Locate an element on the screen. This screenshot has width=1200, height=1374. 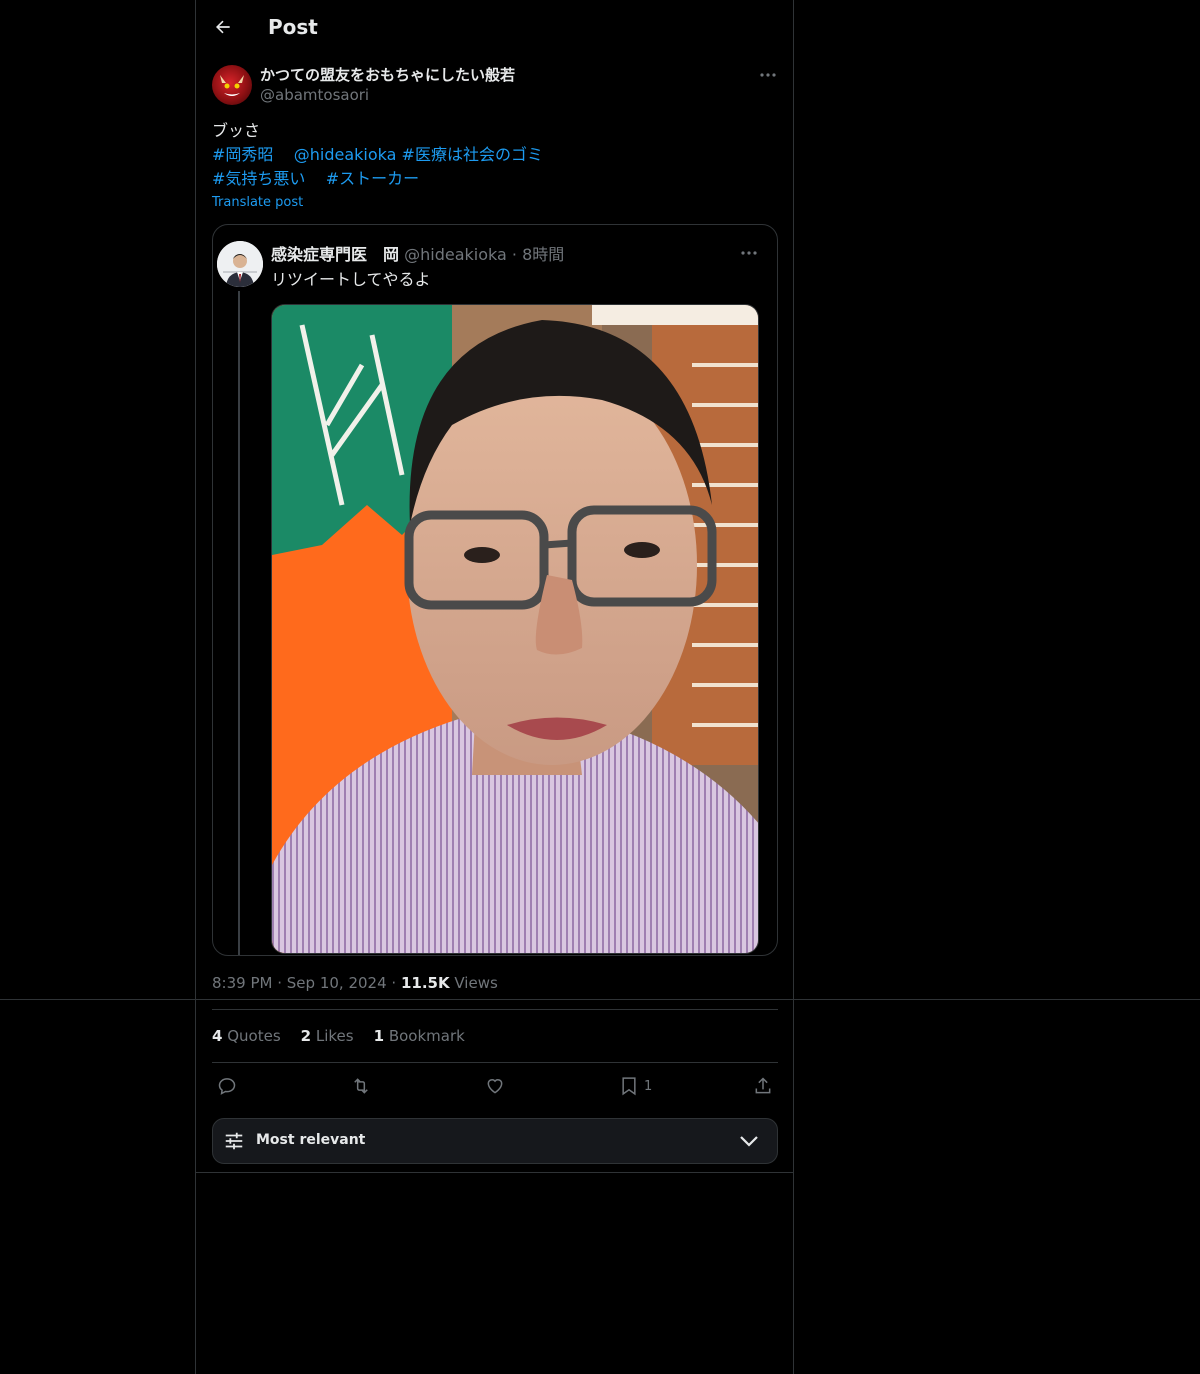
avatar is located at coordinates (232, 85).